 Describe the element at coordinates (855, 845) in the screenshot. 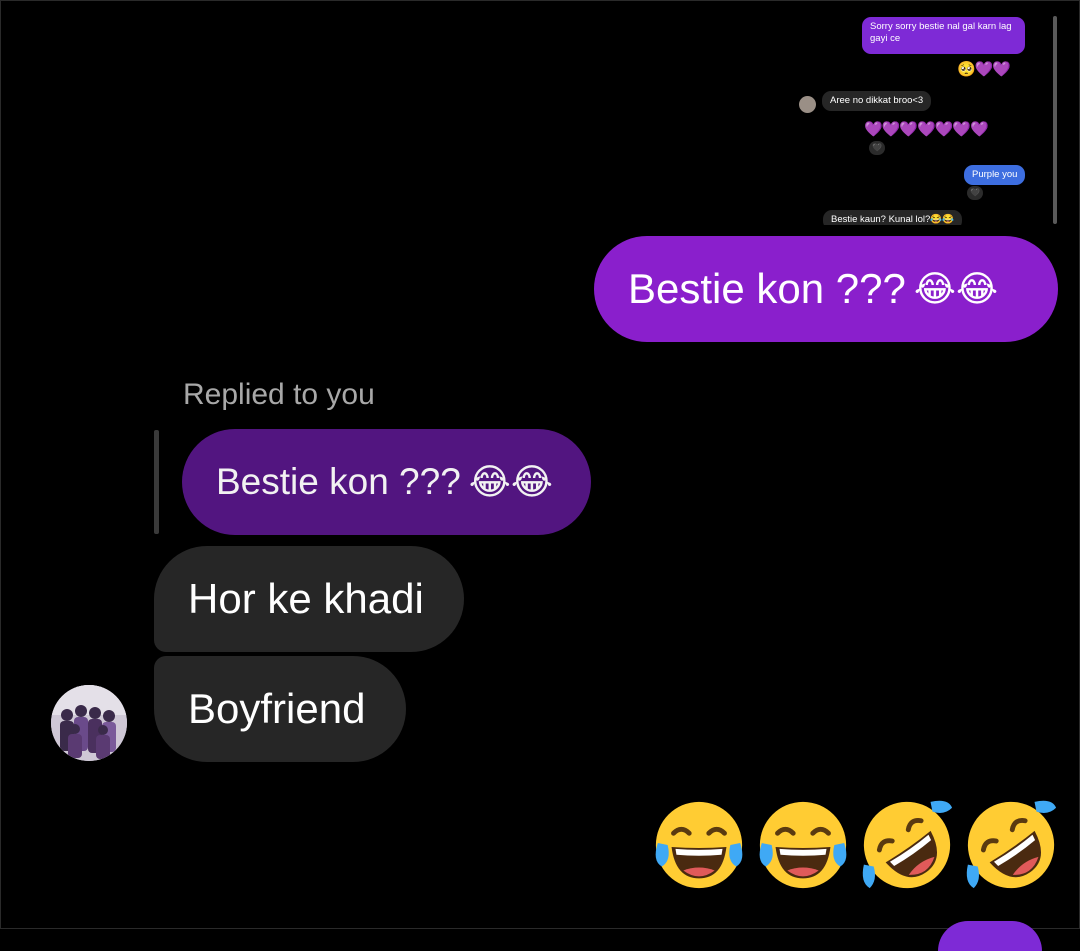

I see `big-emoji-message` at that location.